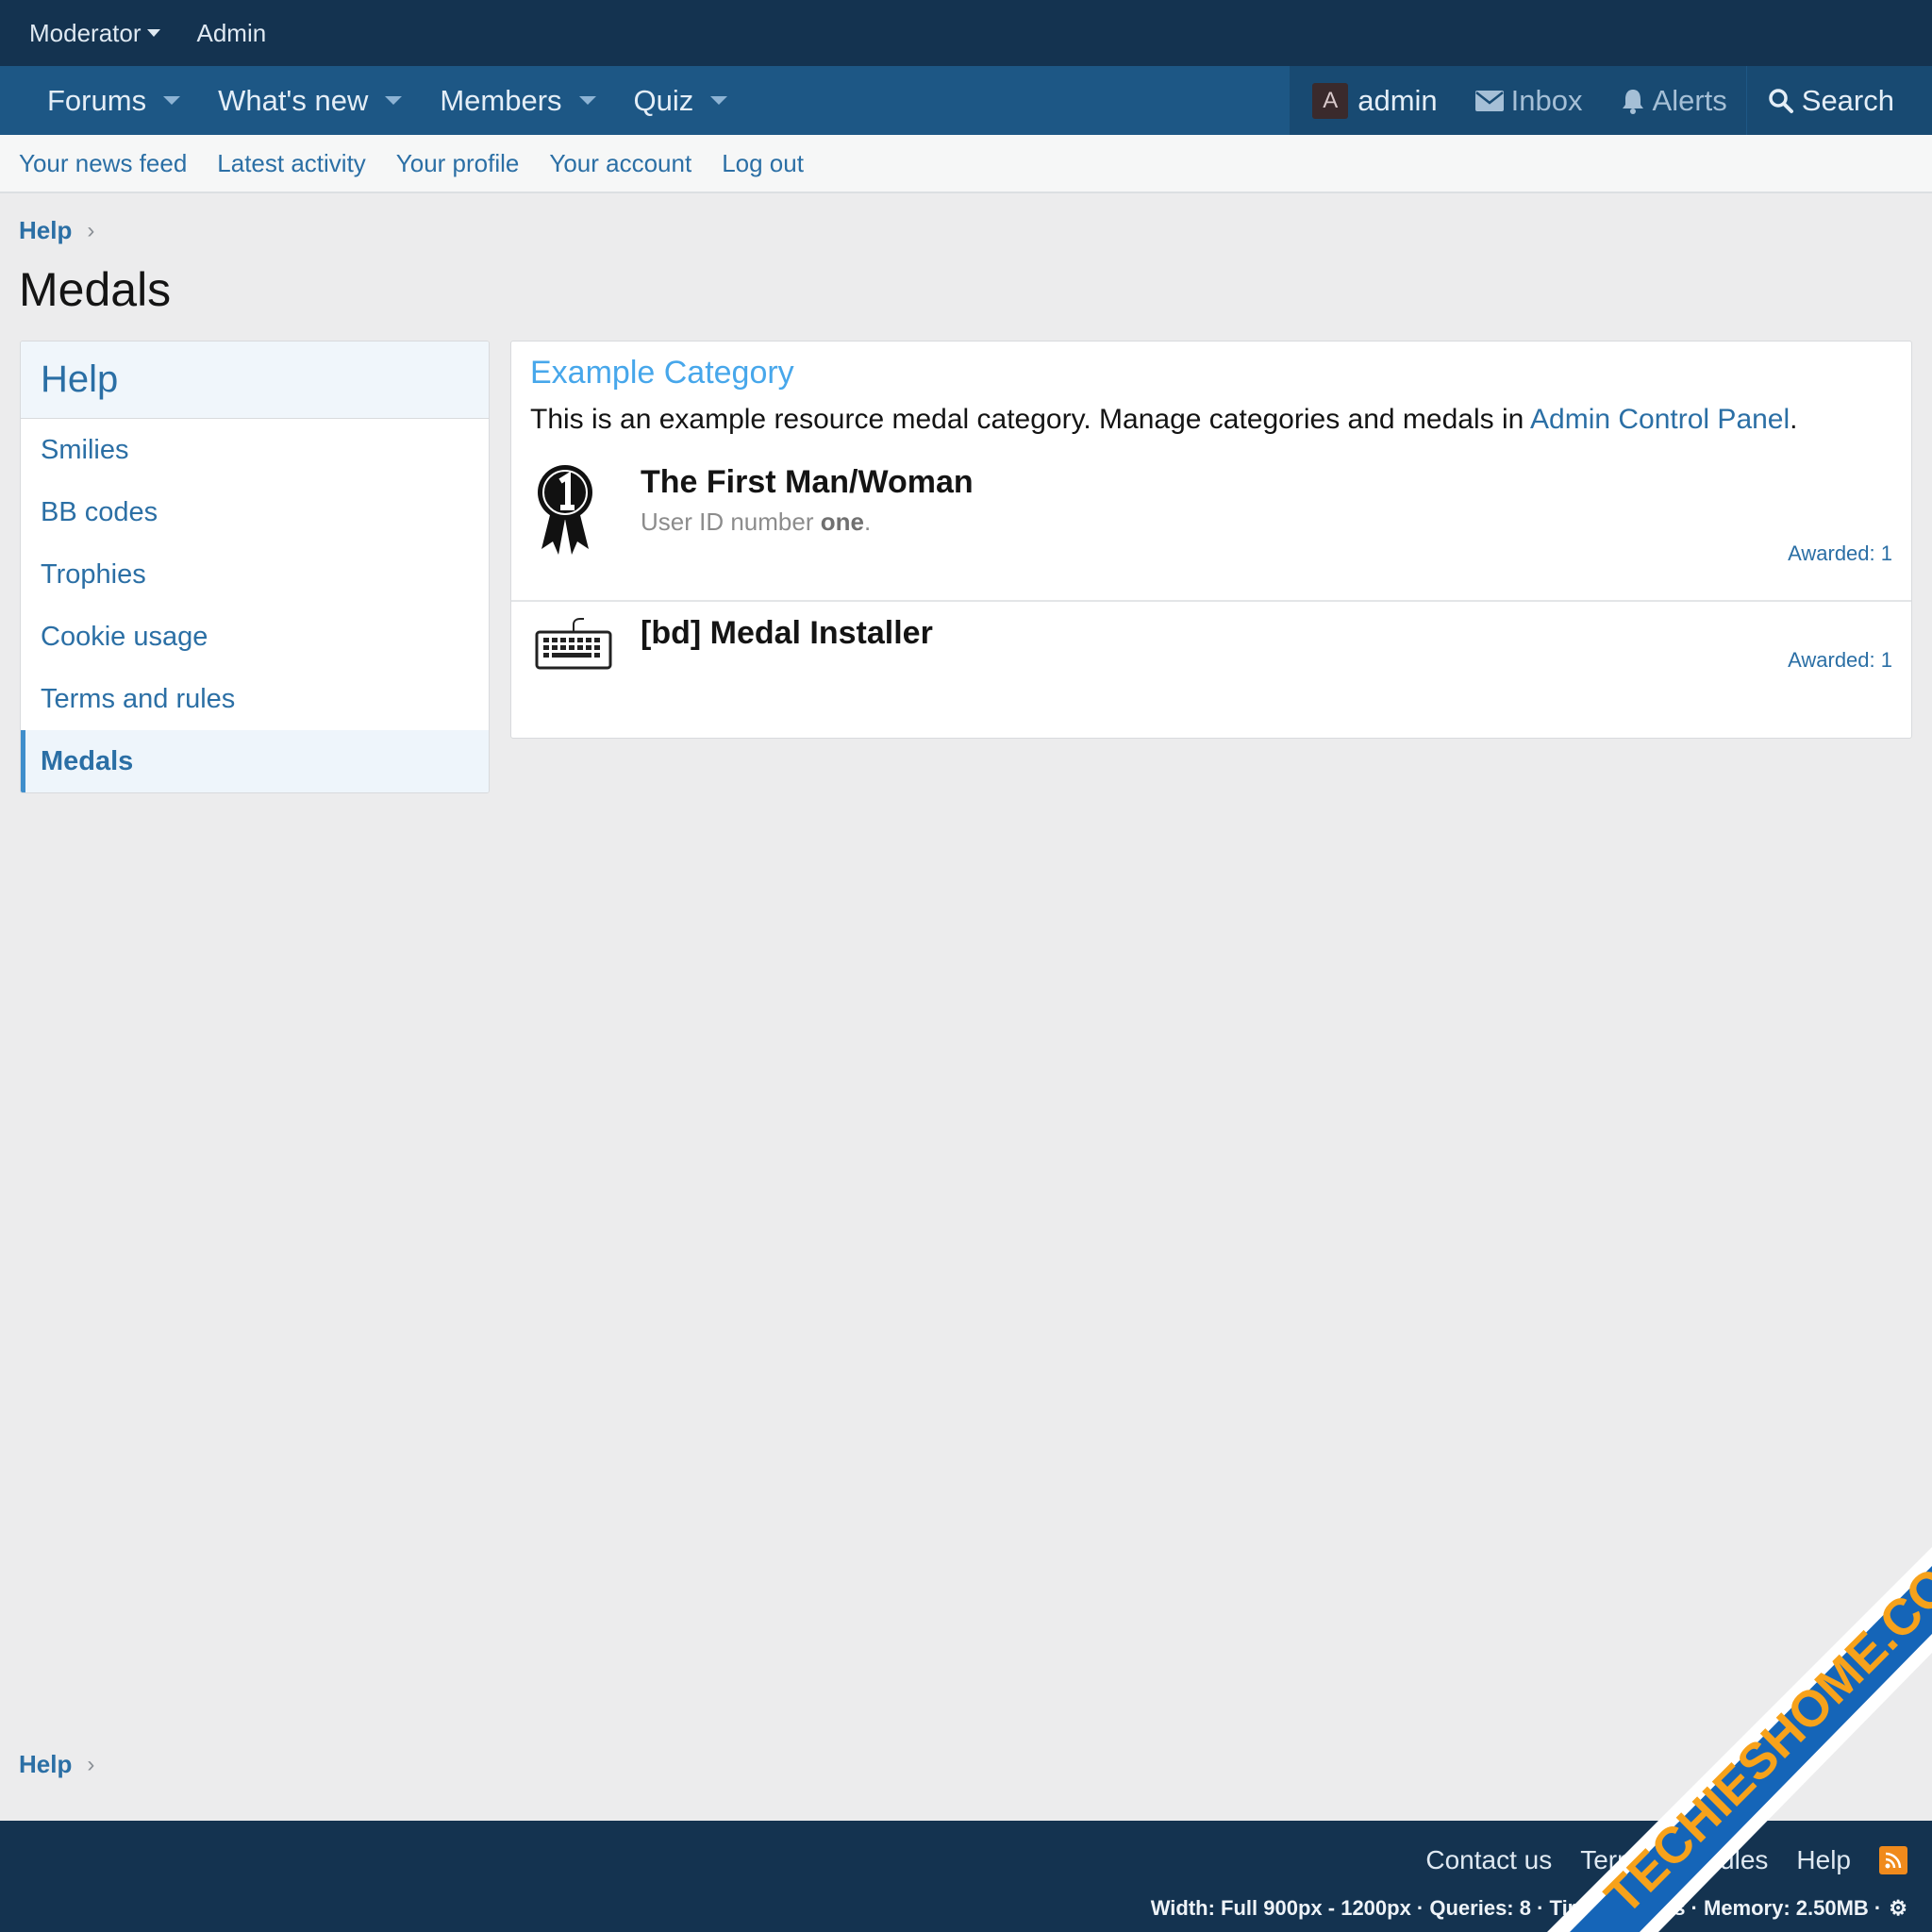 The image size is (1932, 1932). I want to click on divider, so click(1211, 601).